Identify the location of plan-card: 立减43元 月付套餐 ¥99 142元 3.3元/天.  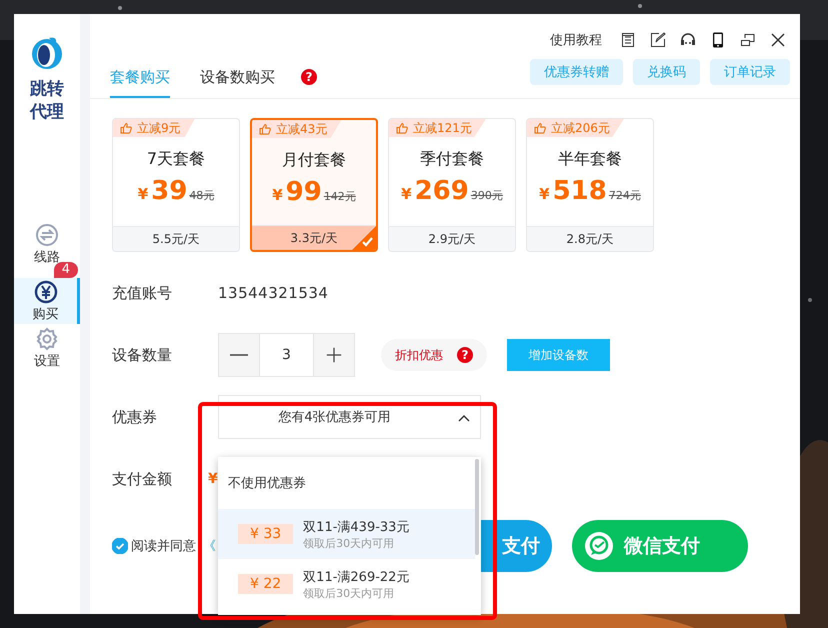
(314, 185).